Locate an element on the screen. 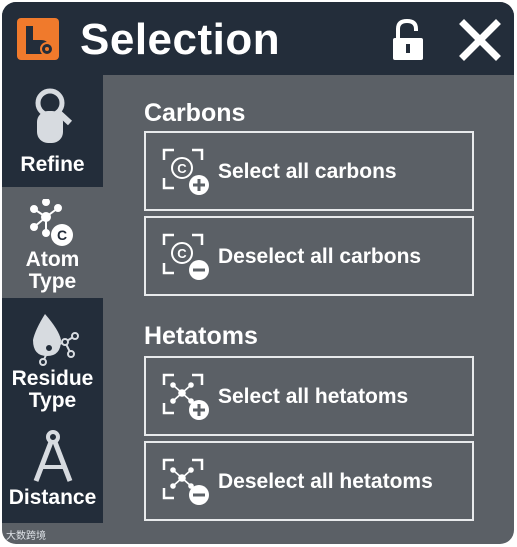 This screenshot has width=517, height=547. option-label: Select all carbons is located at coordinates (307, 171).